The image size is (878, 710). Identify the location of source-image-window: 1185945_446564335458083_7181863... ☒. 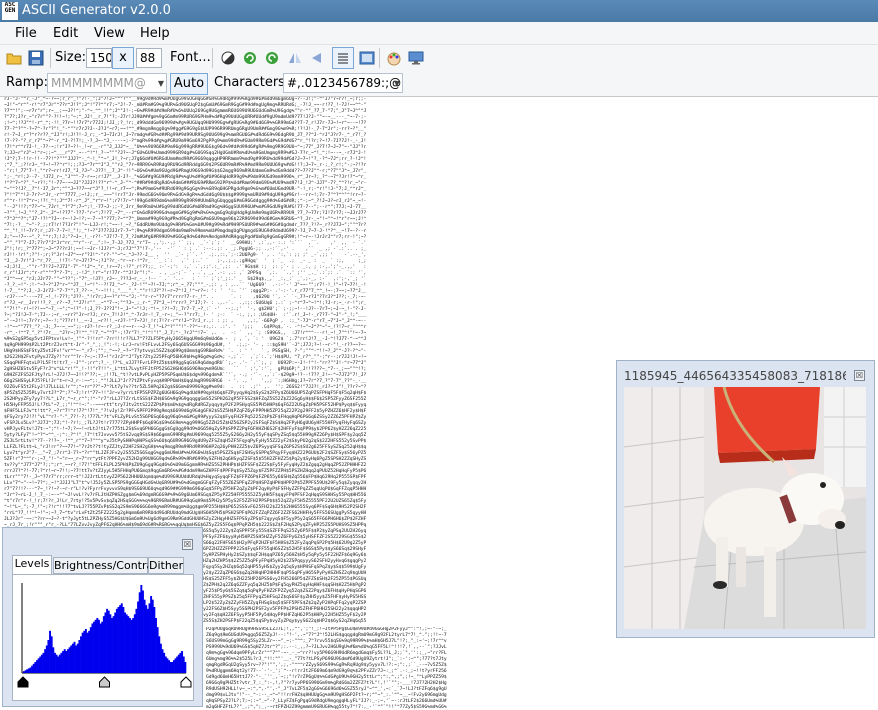
(745, 499).